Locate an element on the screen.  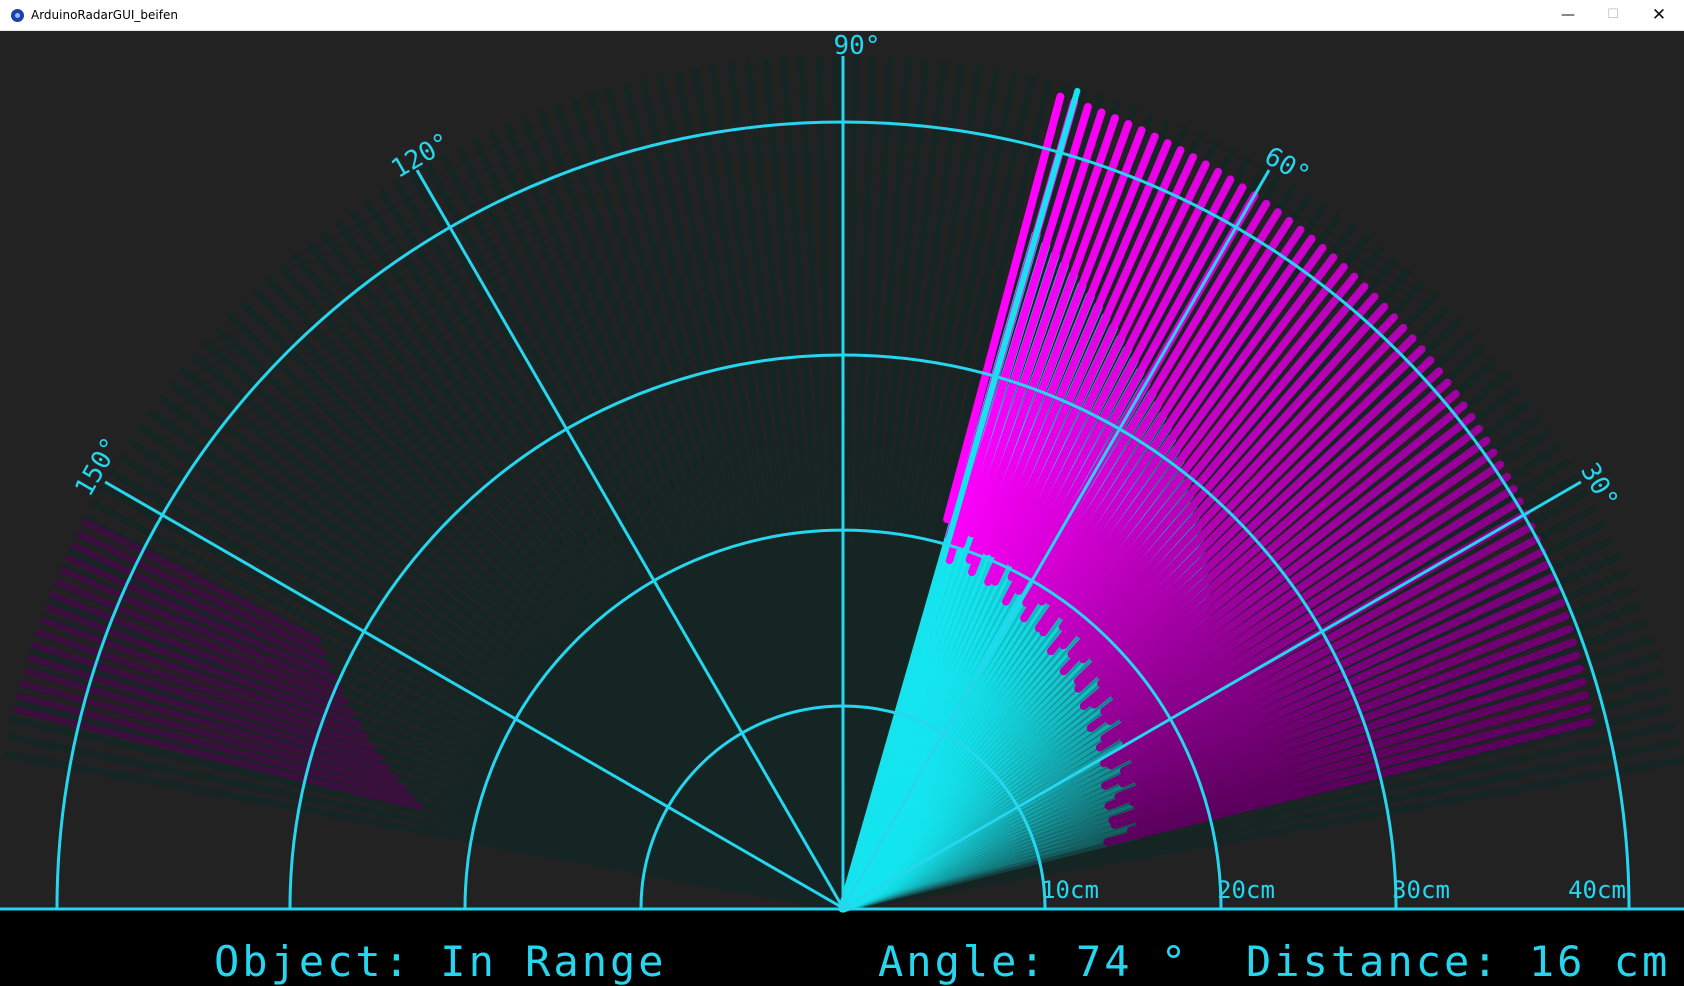
range-label-20: 20cm is located at coordinates (1246, 890).